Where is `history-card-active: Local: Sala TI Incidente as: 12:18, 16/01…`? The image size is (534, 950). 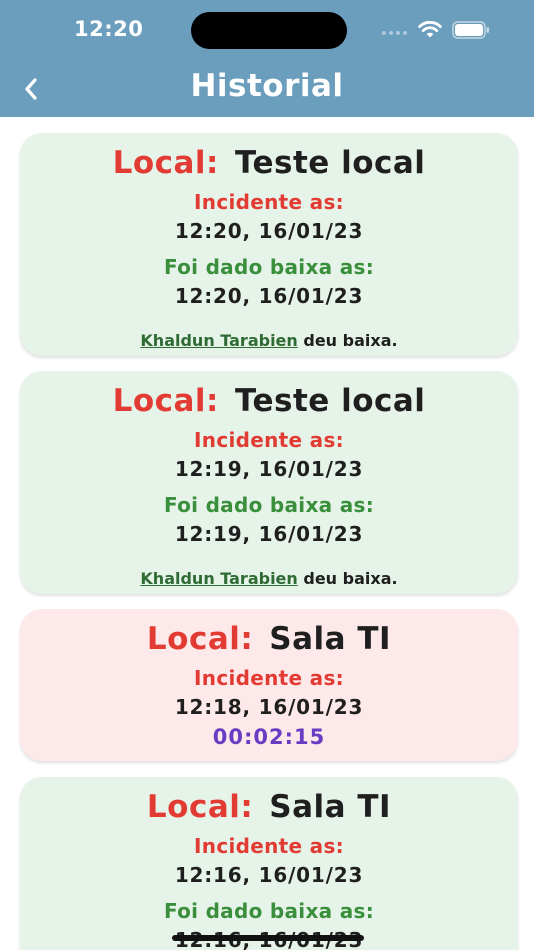
history-card-active: Local: Sala TI Incidente as: 12:18, 16/01… is located at coordinates (269, 685).